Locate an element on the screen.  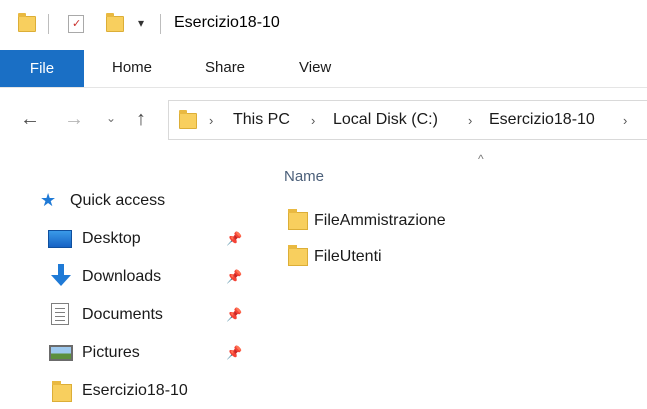
tab-file: File is located at coordinates (42, 68).